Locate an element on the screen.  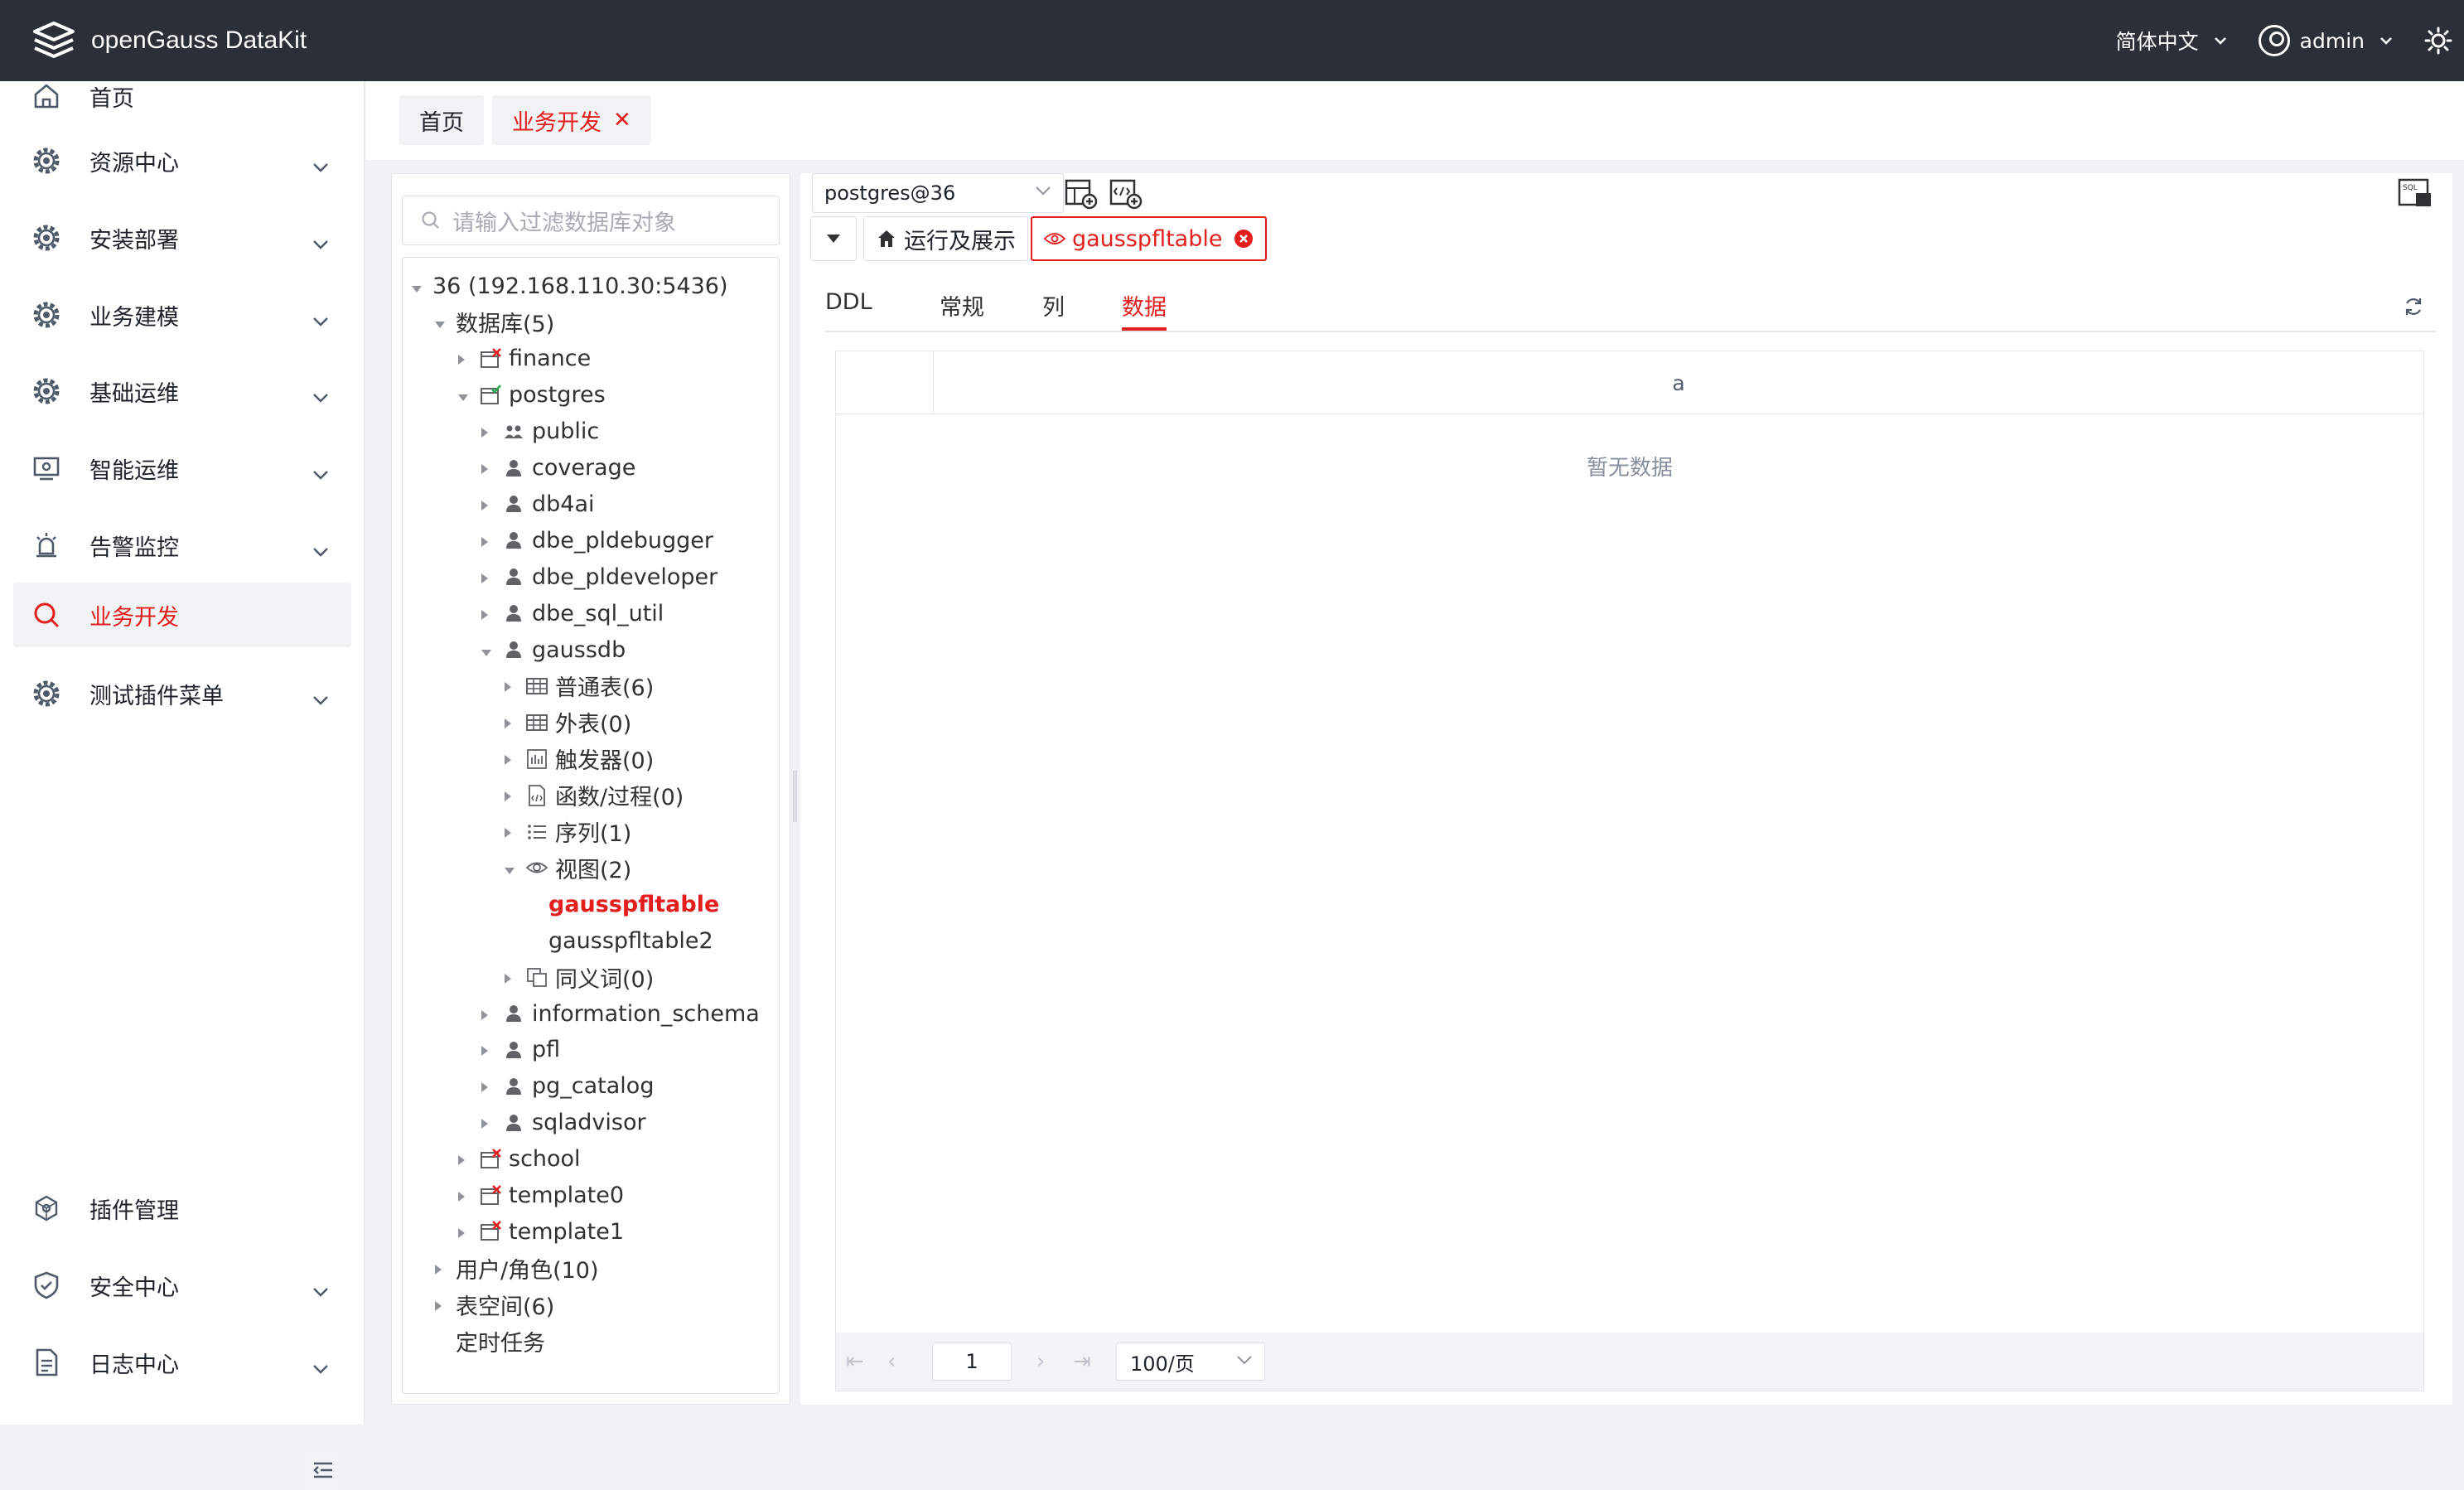
sidebar-item: 插件管理 is located at coordinates (182, 1208).